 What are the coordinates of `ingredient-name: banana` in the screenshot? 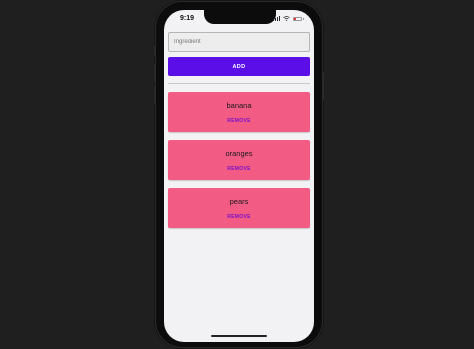 It's located at (239, 105).